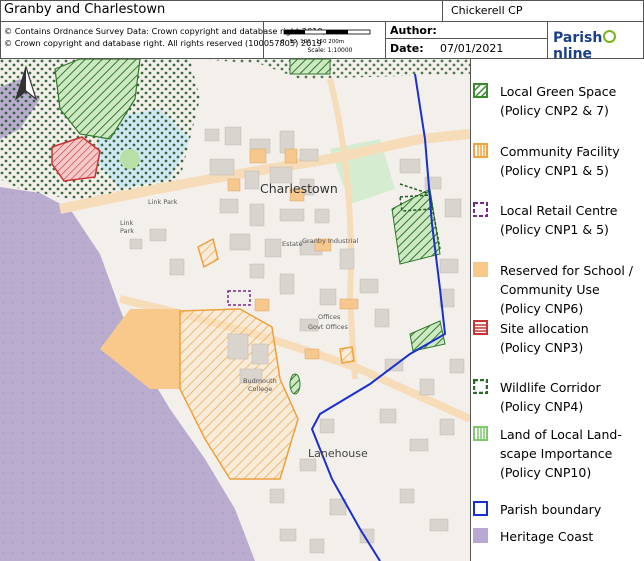 Image resolution: width=644 pixels, height=561 pixels. What do you see at coordinates (260, 381) in the screenshot?
I see `place-label-budmouth: Budmouth` at bounding box center [260, 381].